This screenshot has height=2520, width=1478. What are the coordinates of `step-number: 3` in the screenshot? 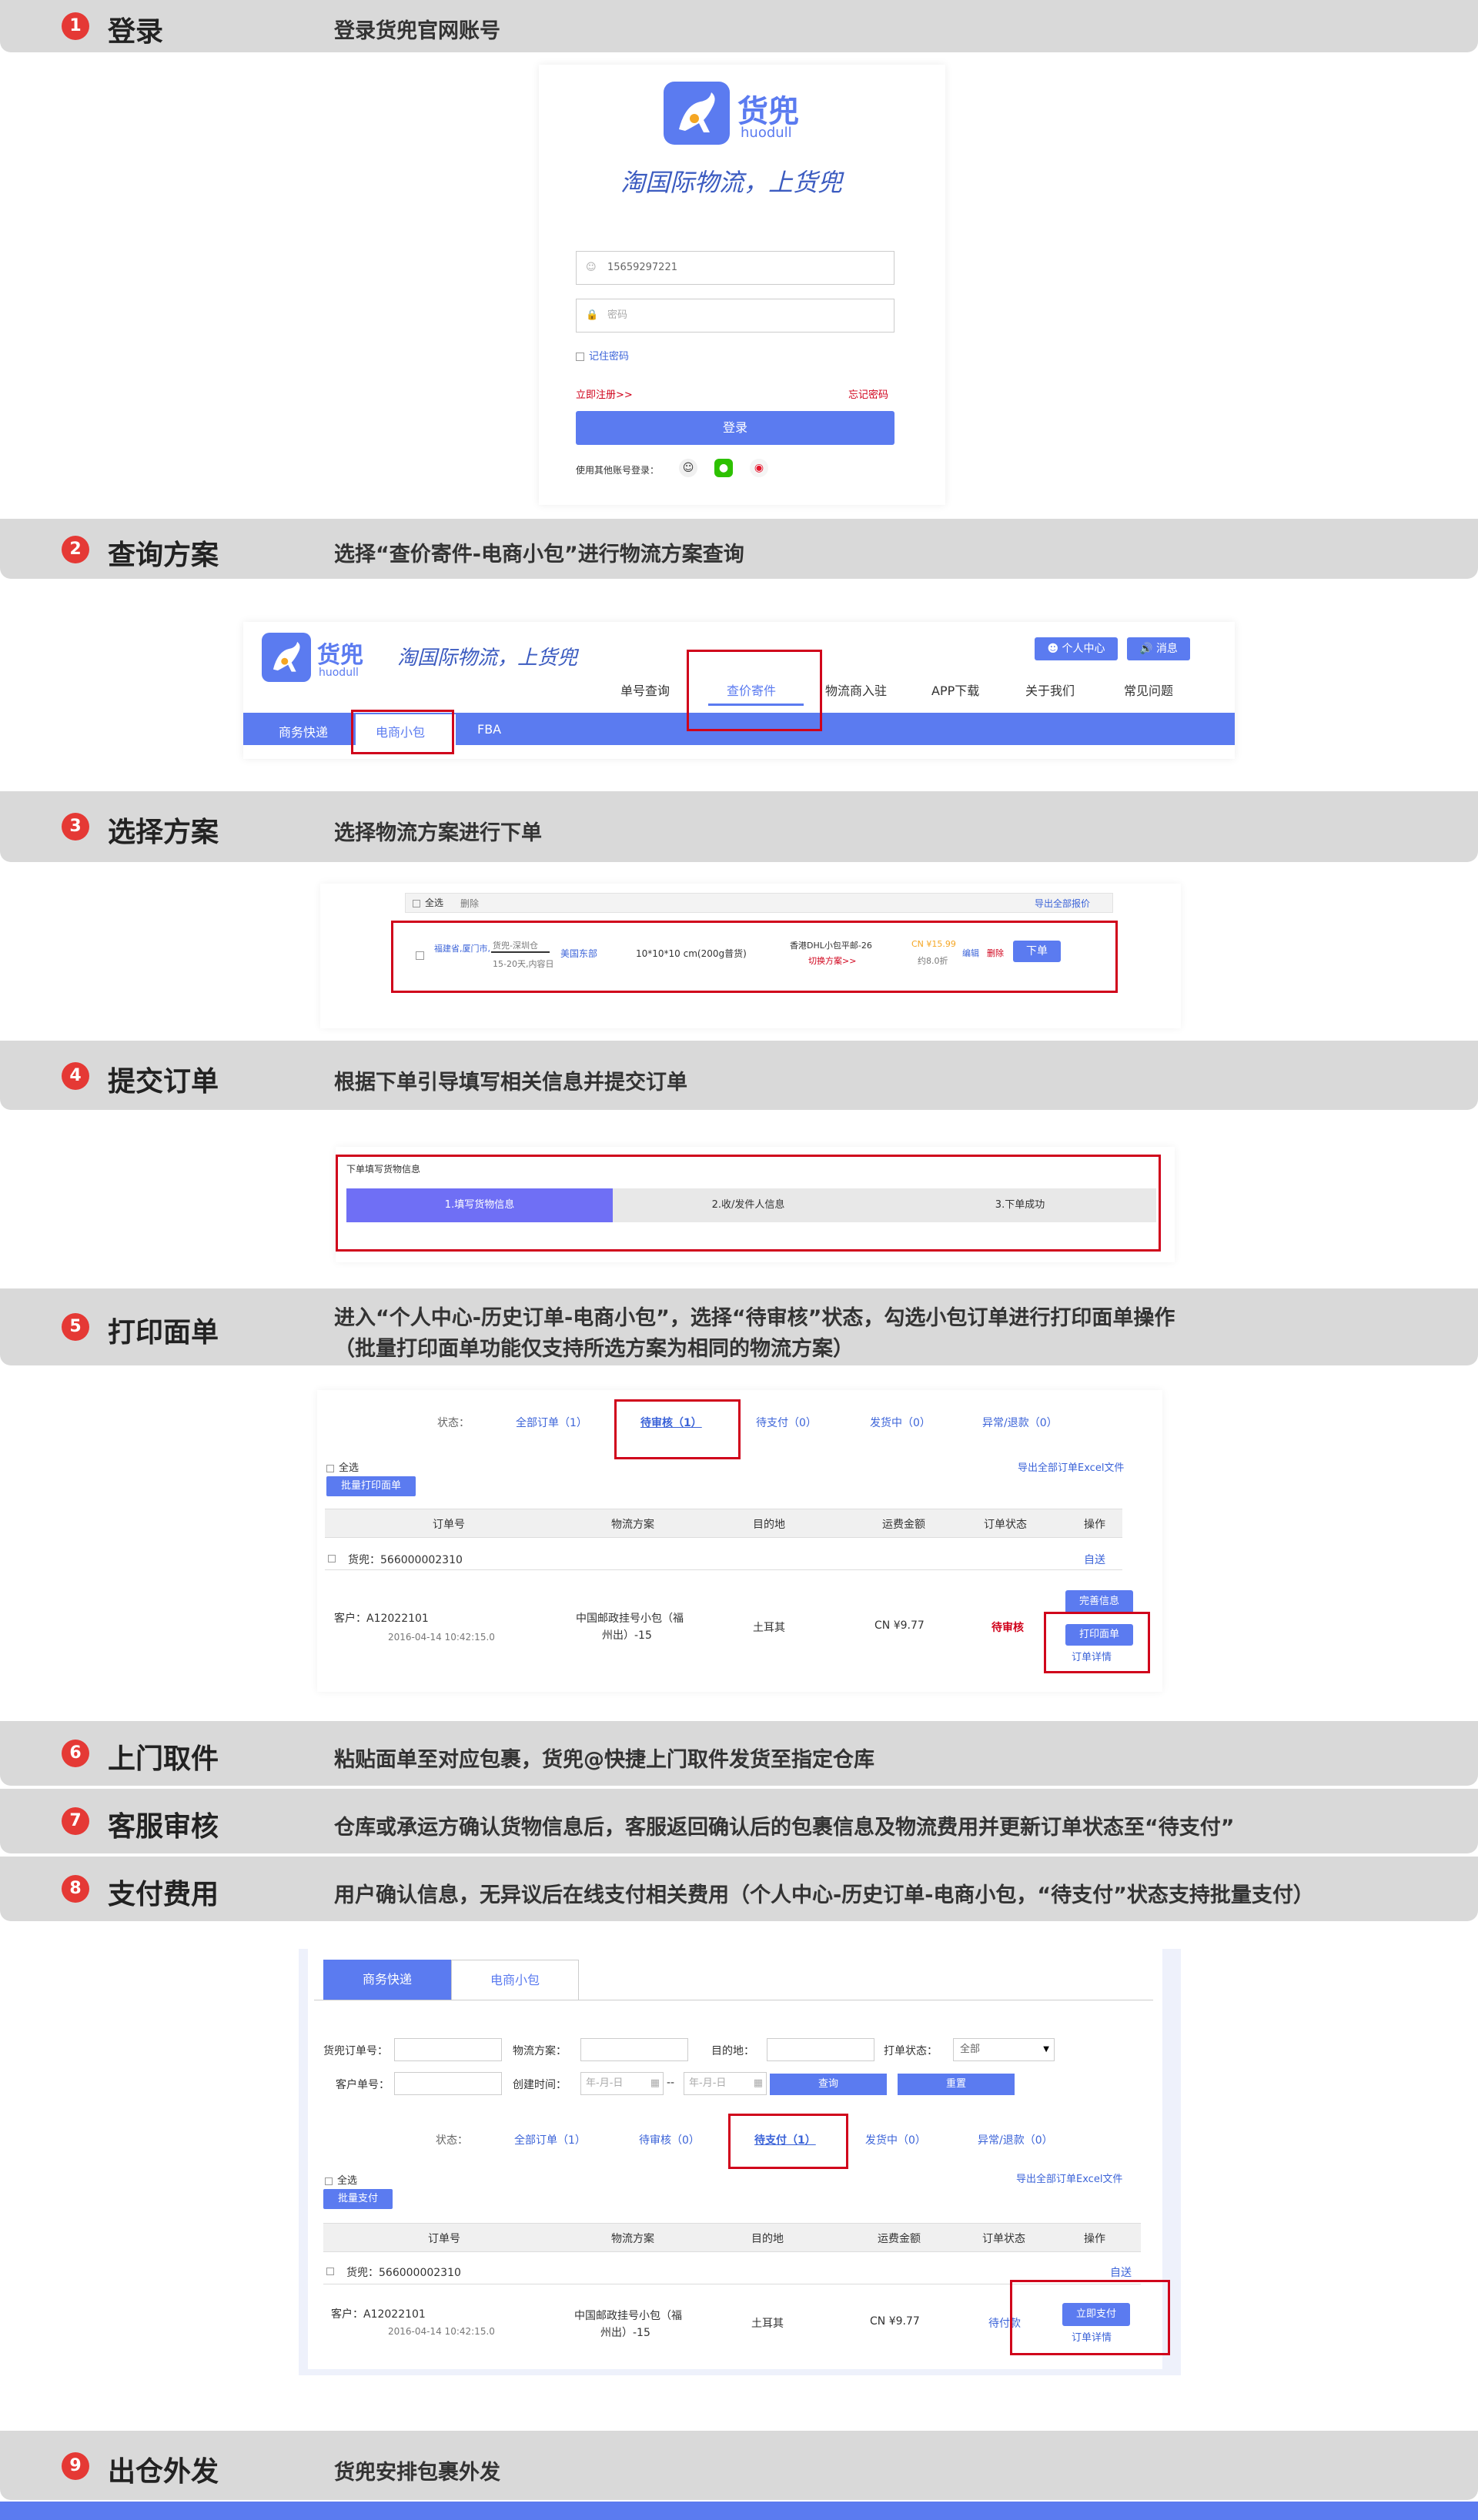 It's located at (76, 827).